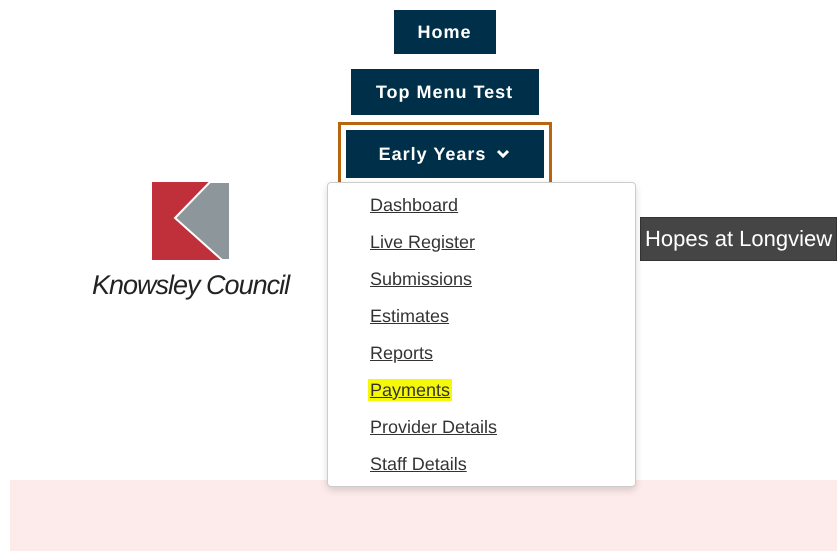  What do you see at coordinates (414, 205) in the screenshot?
I see `menu-link: Dashboard` at bounding box center [414, 205].